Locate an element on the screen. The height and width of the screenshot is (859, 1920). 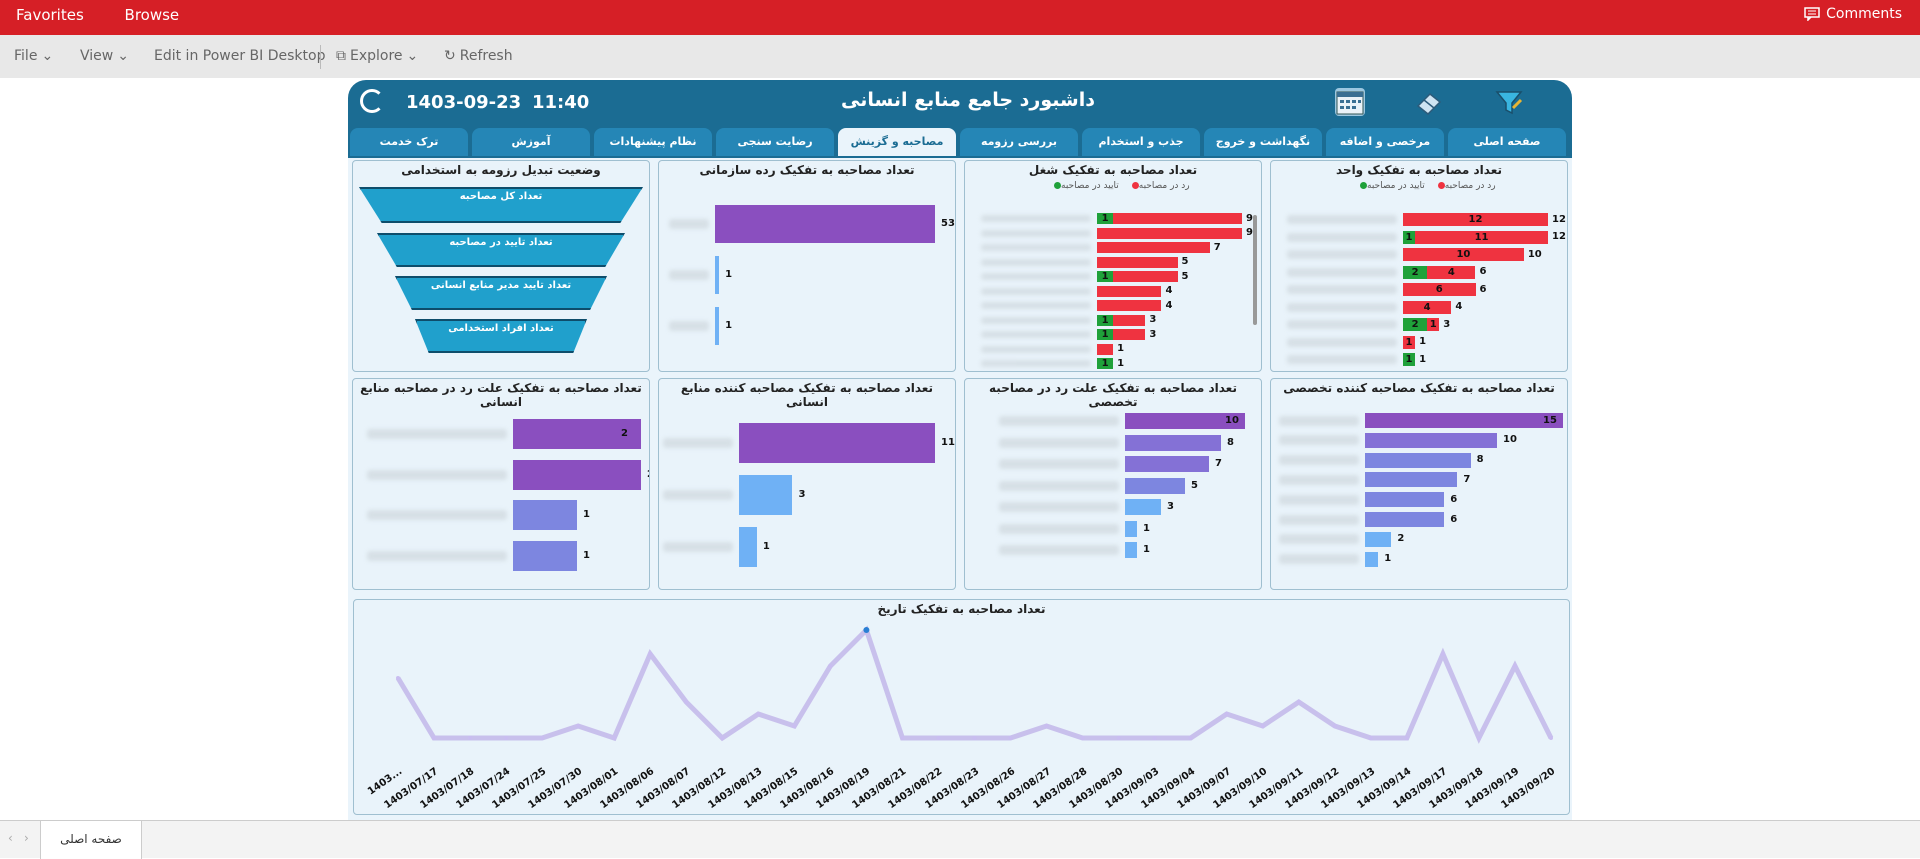
chart-by-rank: تعداد مصاحبه به تفکیک رده سازمانی 53 1 1 is located at coordinates (807, 266).